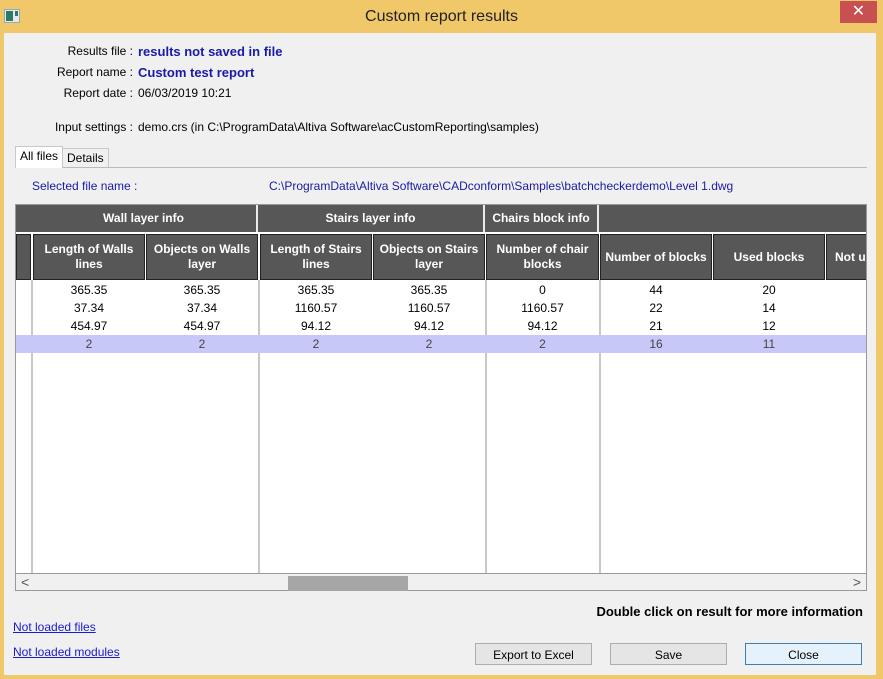 This screenshot has height=679, width=883. I want to click on group-header-other, so click(732, 218).